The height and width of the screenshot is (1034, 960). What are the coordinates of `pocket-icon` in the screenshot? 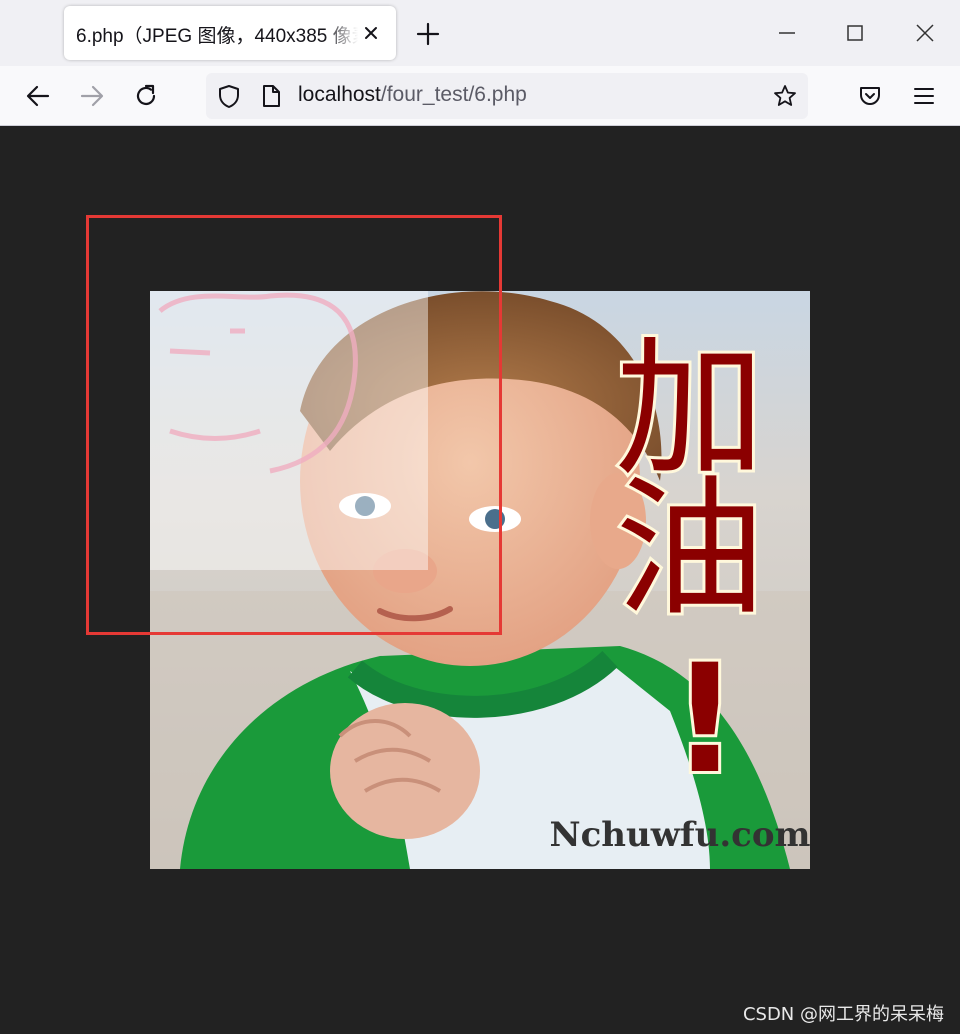 It's located at (870, 96).